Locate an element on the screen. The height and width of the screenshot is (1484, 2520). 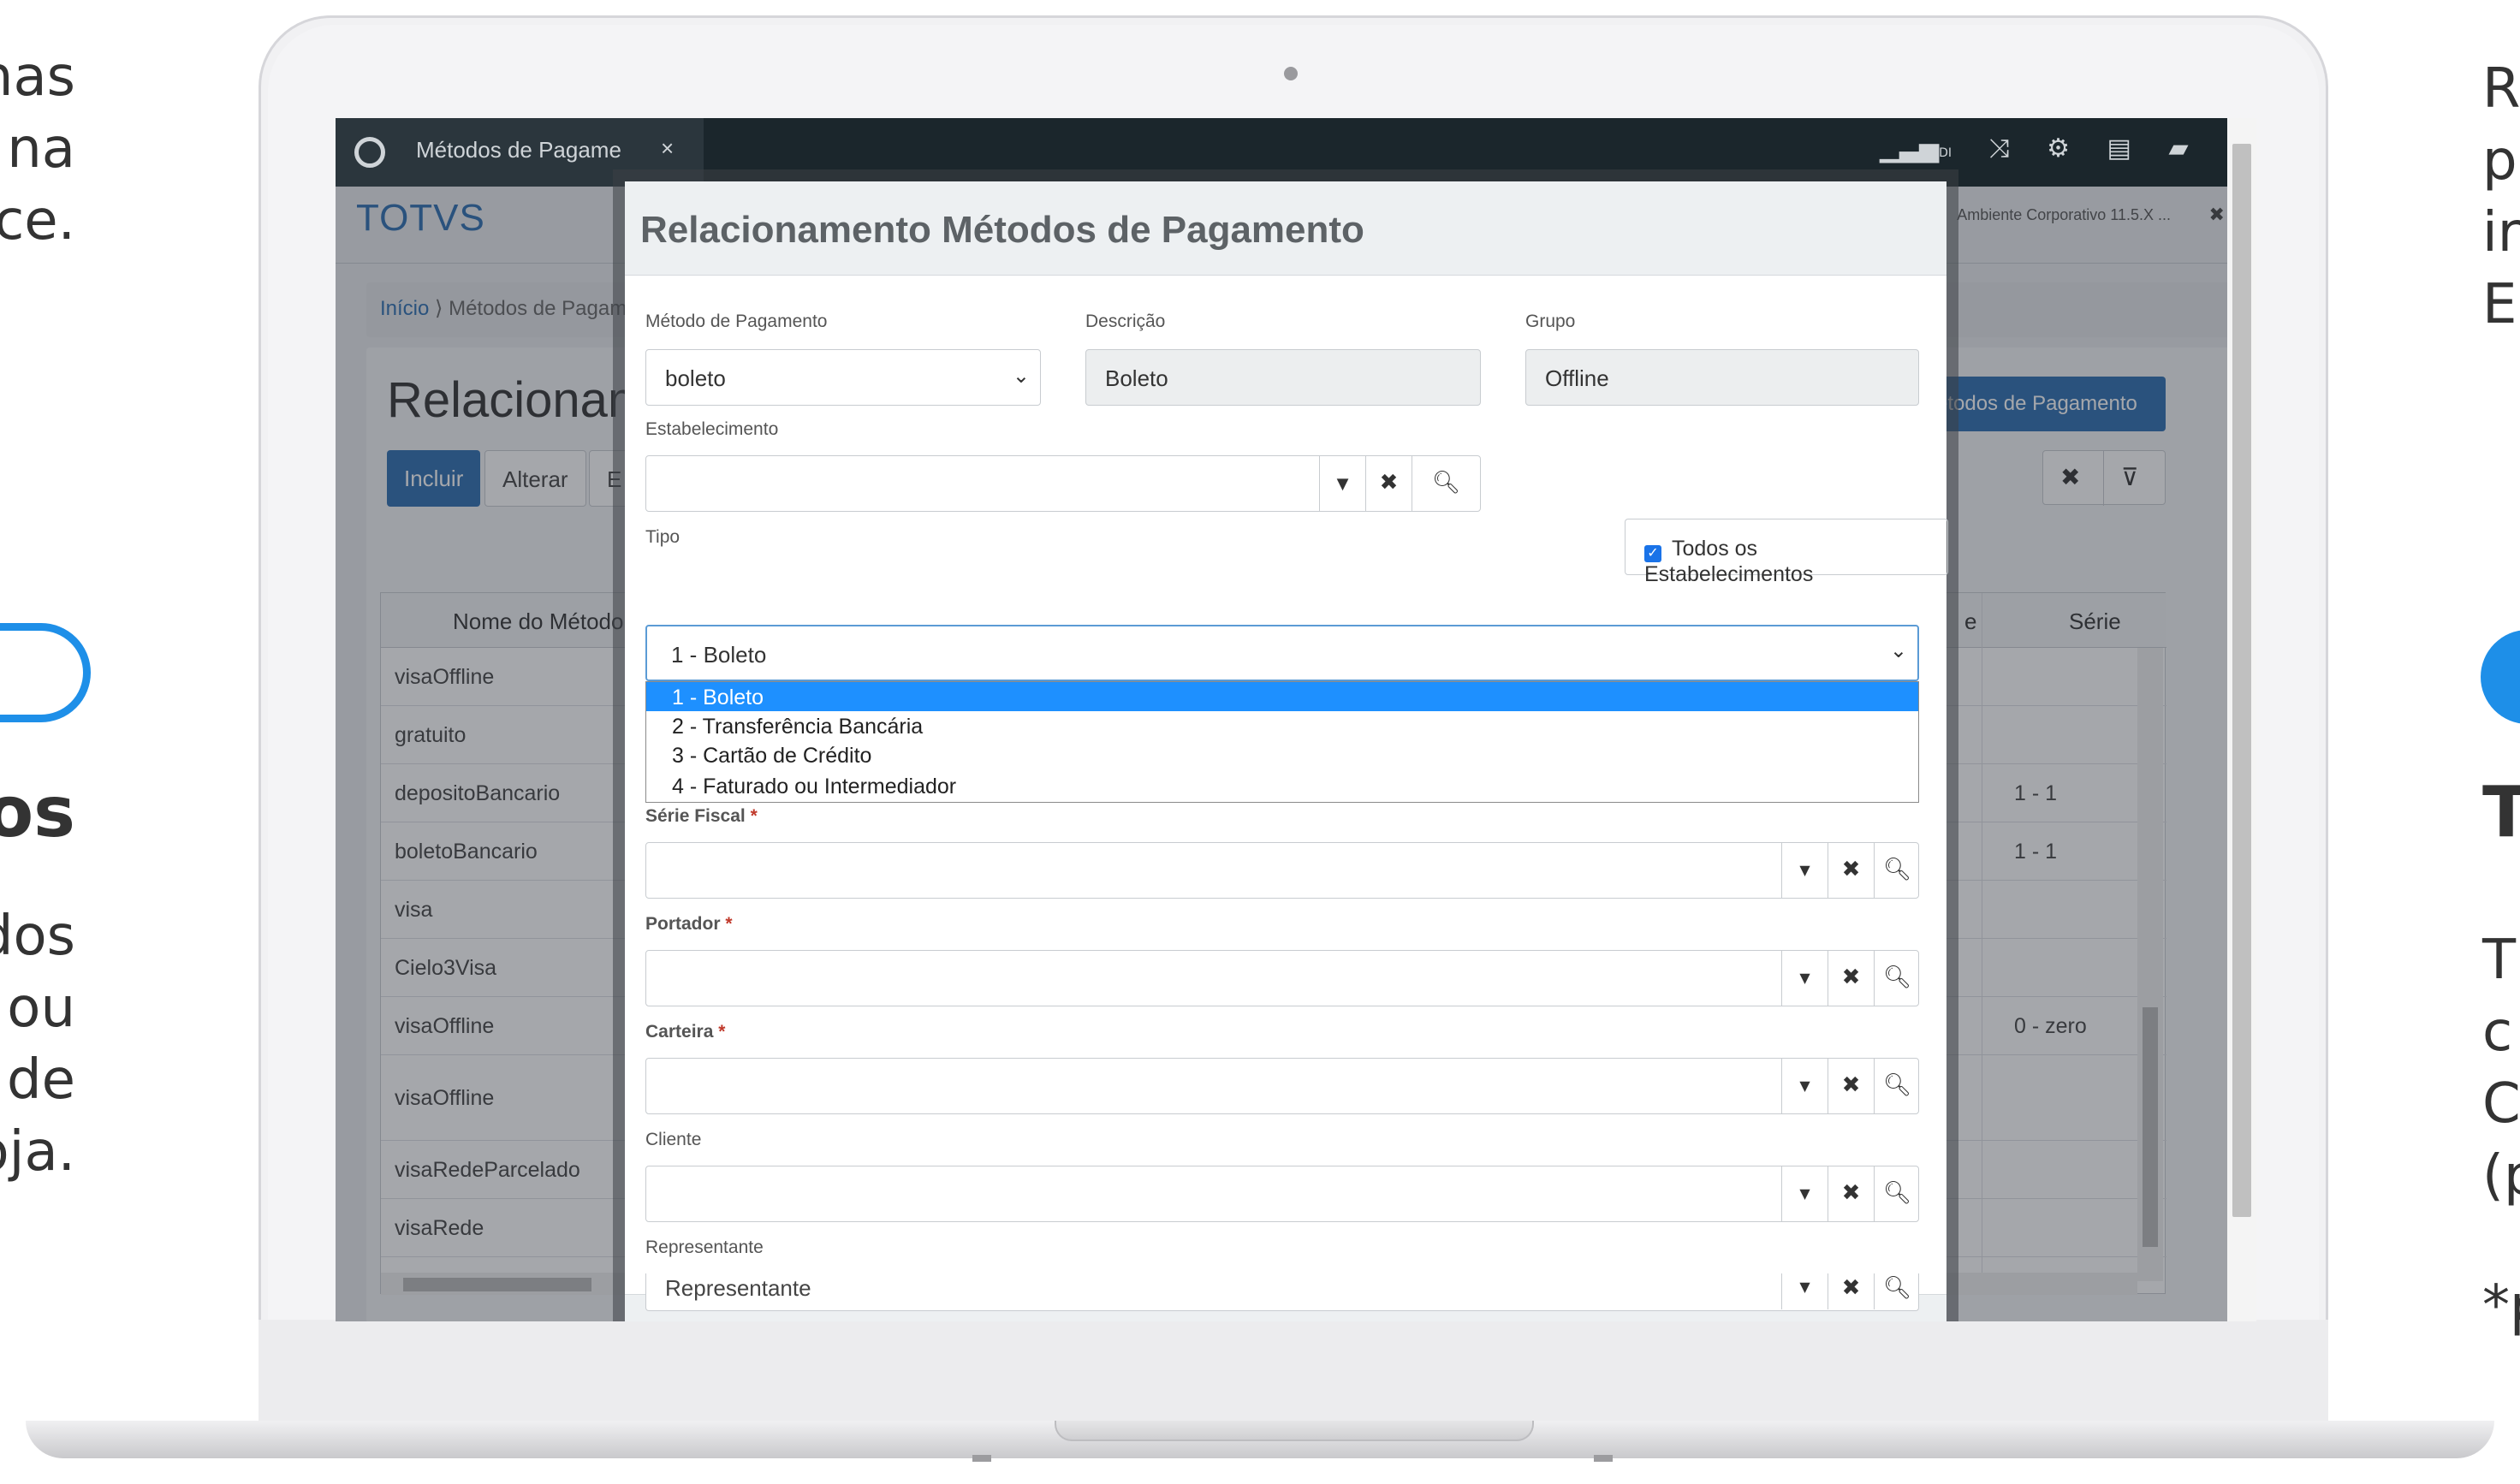
left-text-5: ou is located at coordinates (41, 1008).